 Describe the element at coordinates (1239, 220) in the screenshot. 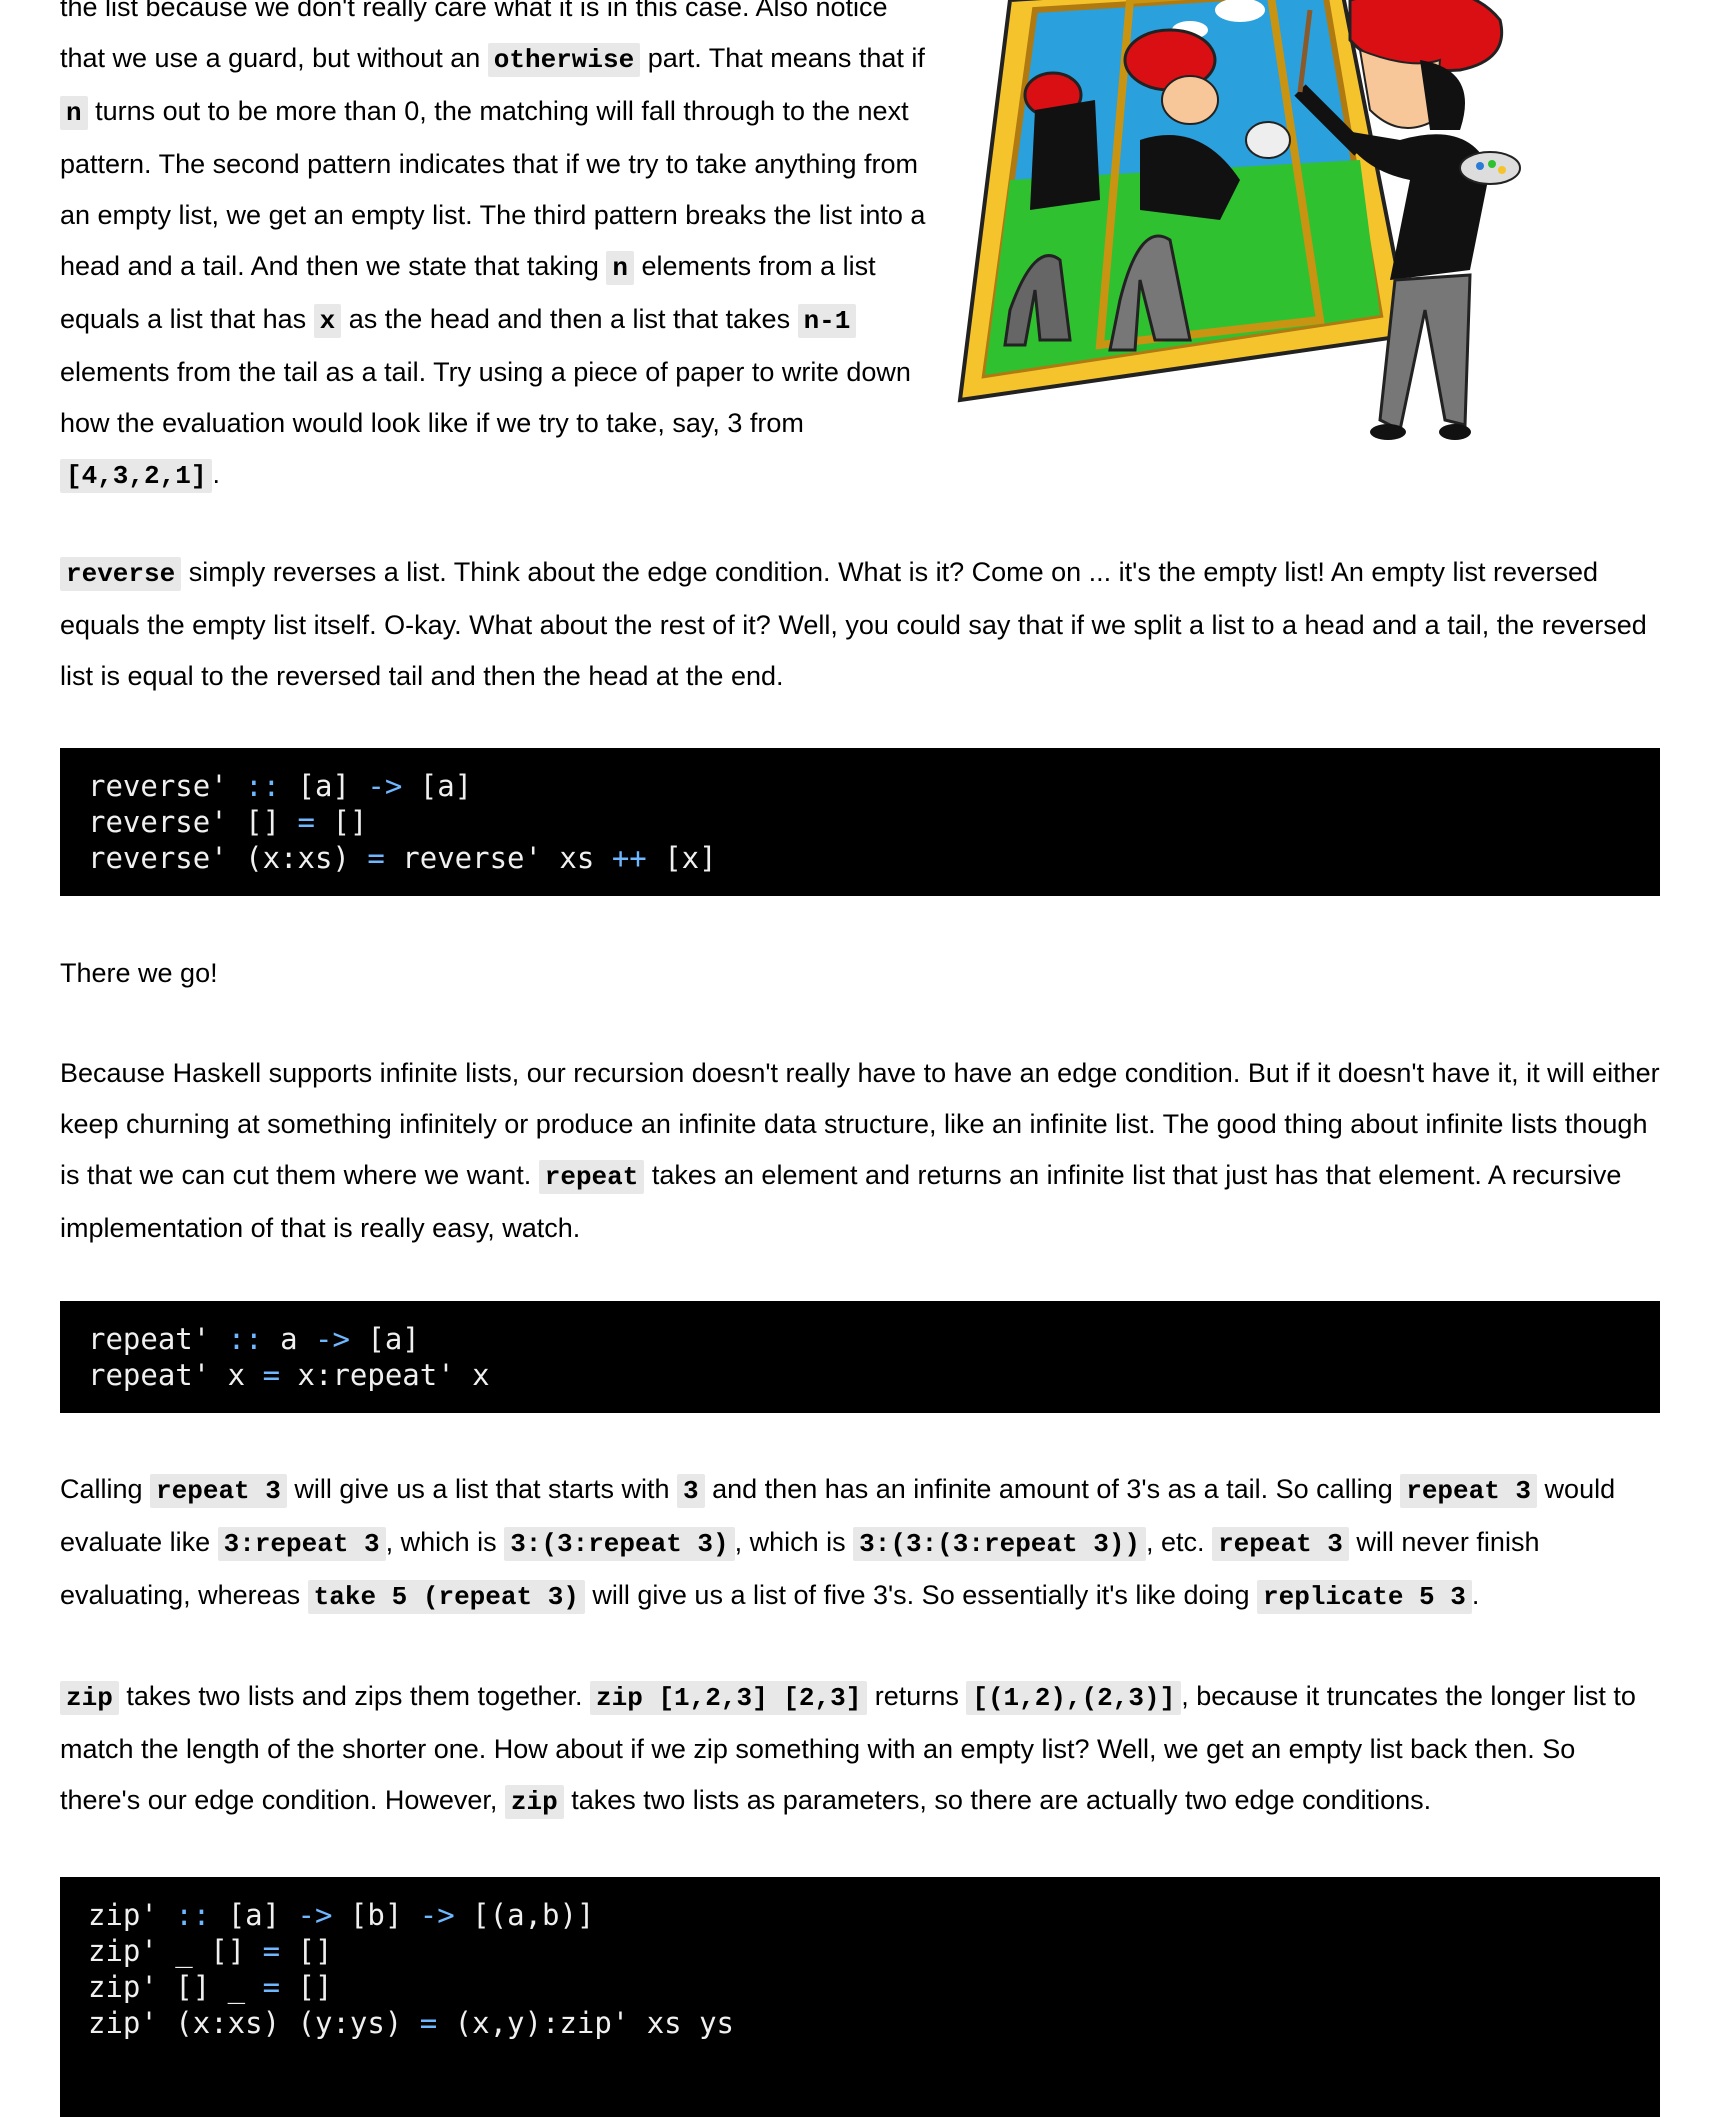

I see `painter-illustration-svg` at that location.